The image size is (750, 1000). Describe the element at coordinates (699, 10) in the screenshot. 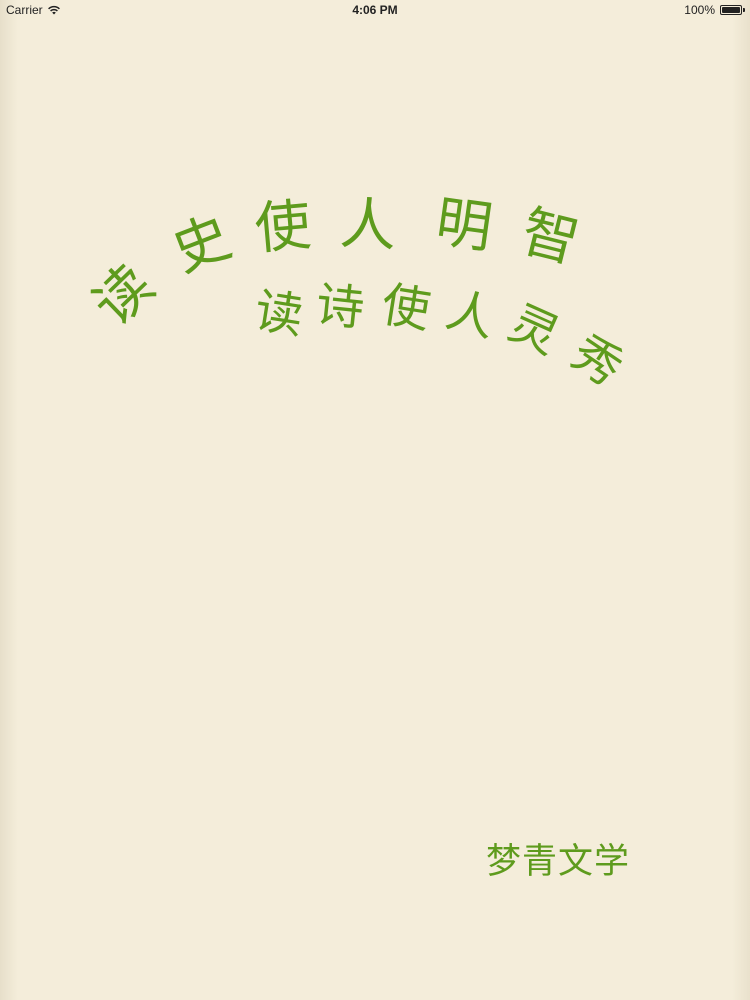

I see `battery-percent: 100%` at that location.